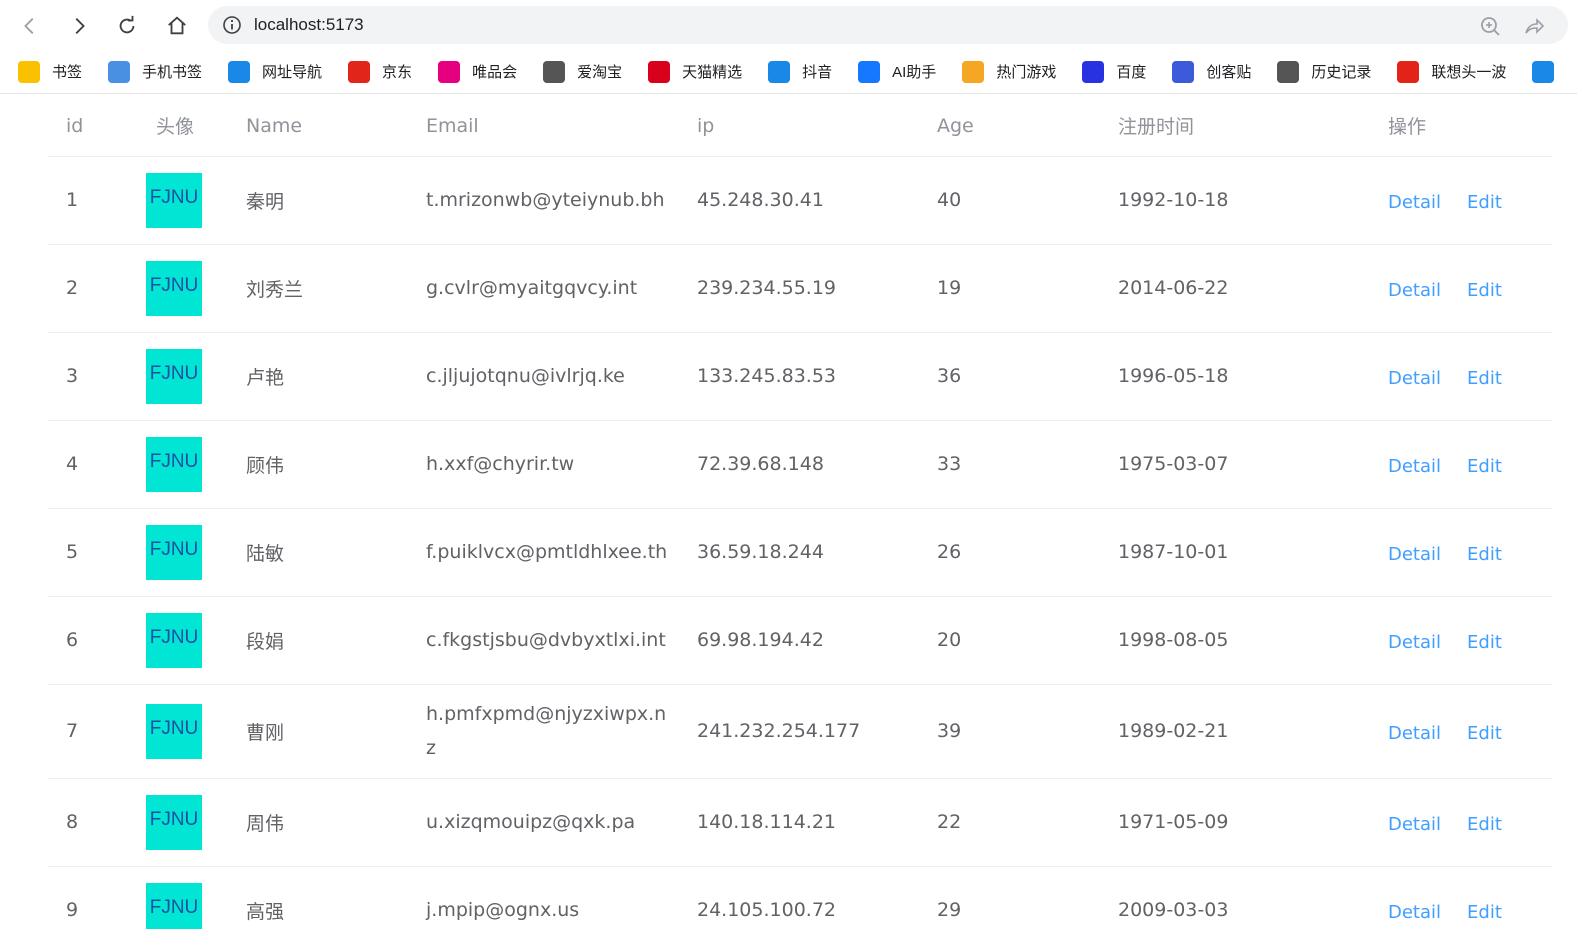 The image size is (1577, 929). What do you see at coordinates (1461, 126) in the screenshot?
I see `header-actions: 操作` at bounding box center [1461, 126].